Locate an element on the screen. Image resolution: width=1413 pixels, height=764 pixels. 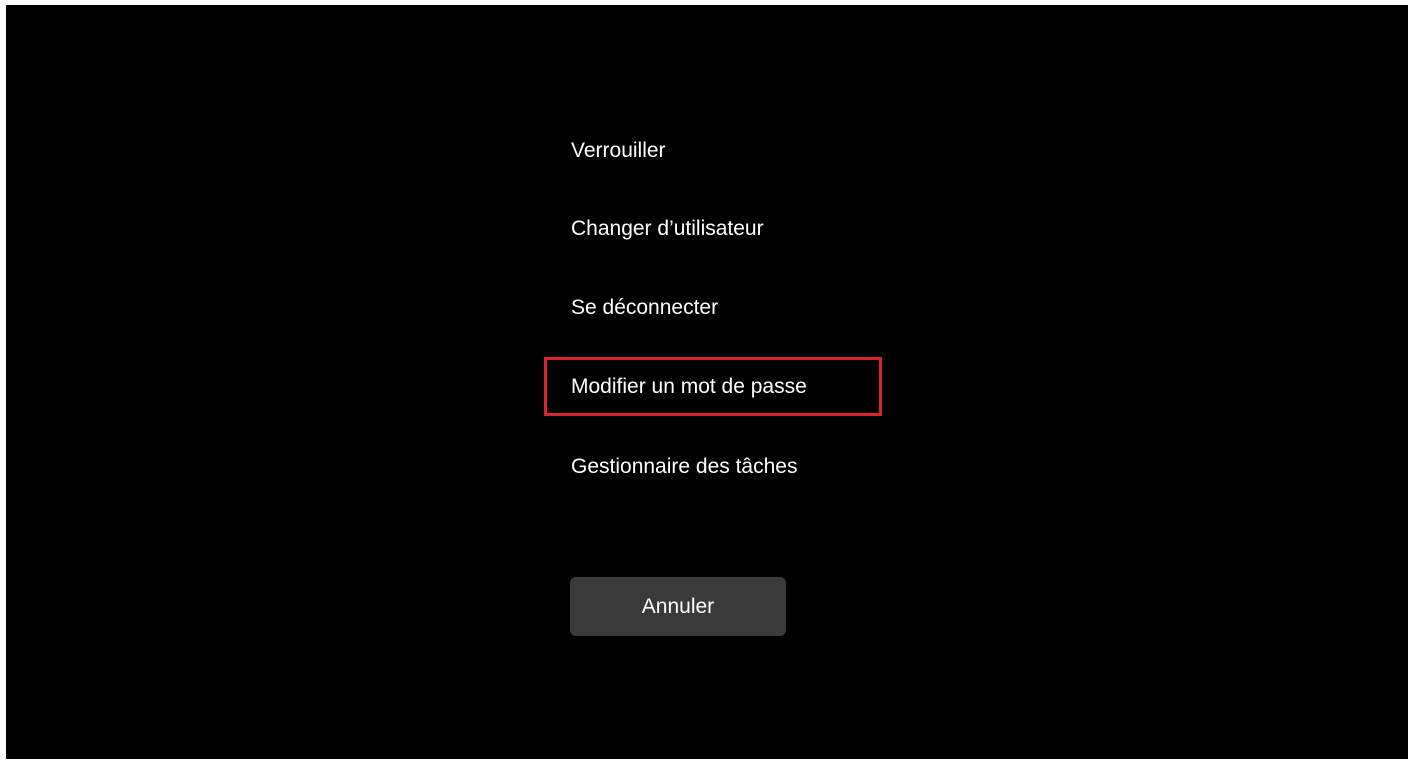
task-manager-option: Gestionnaire des tâches is located at coordinates (684, 467).